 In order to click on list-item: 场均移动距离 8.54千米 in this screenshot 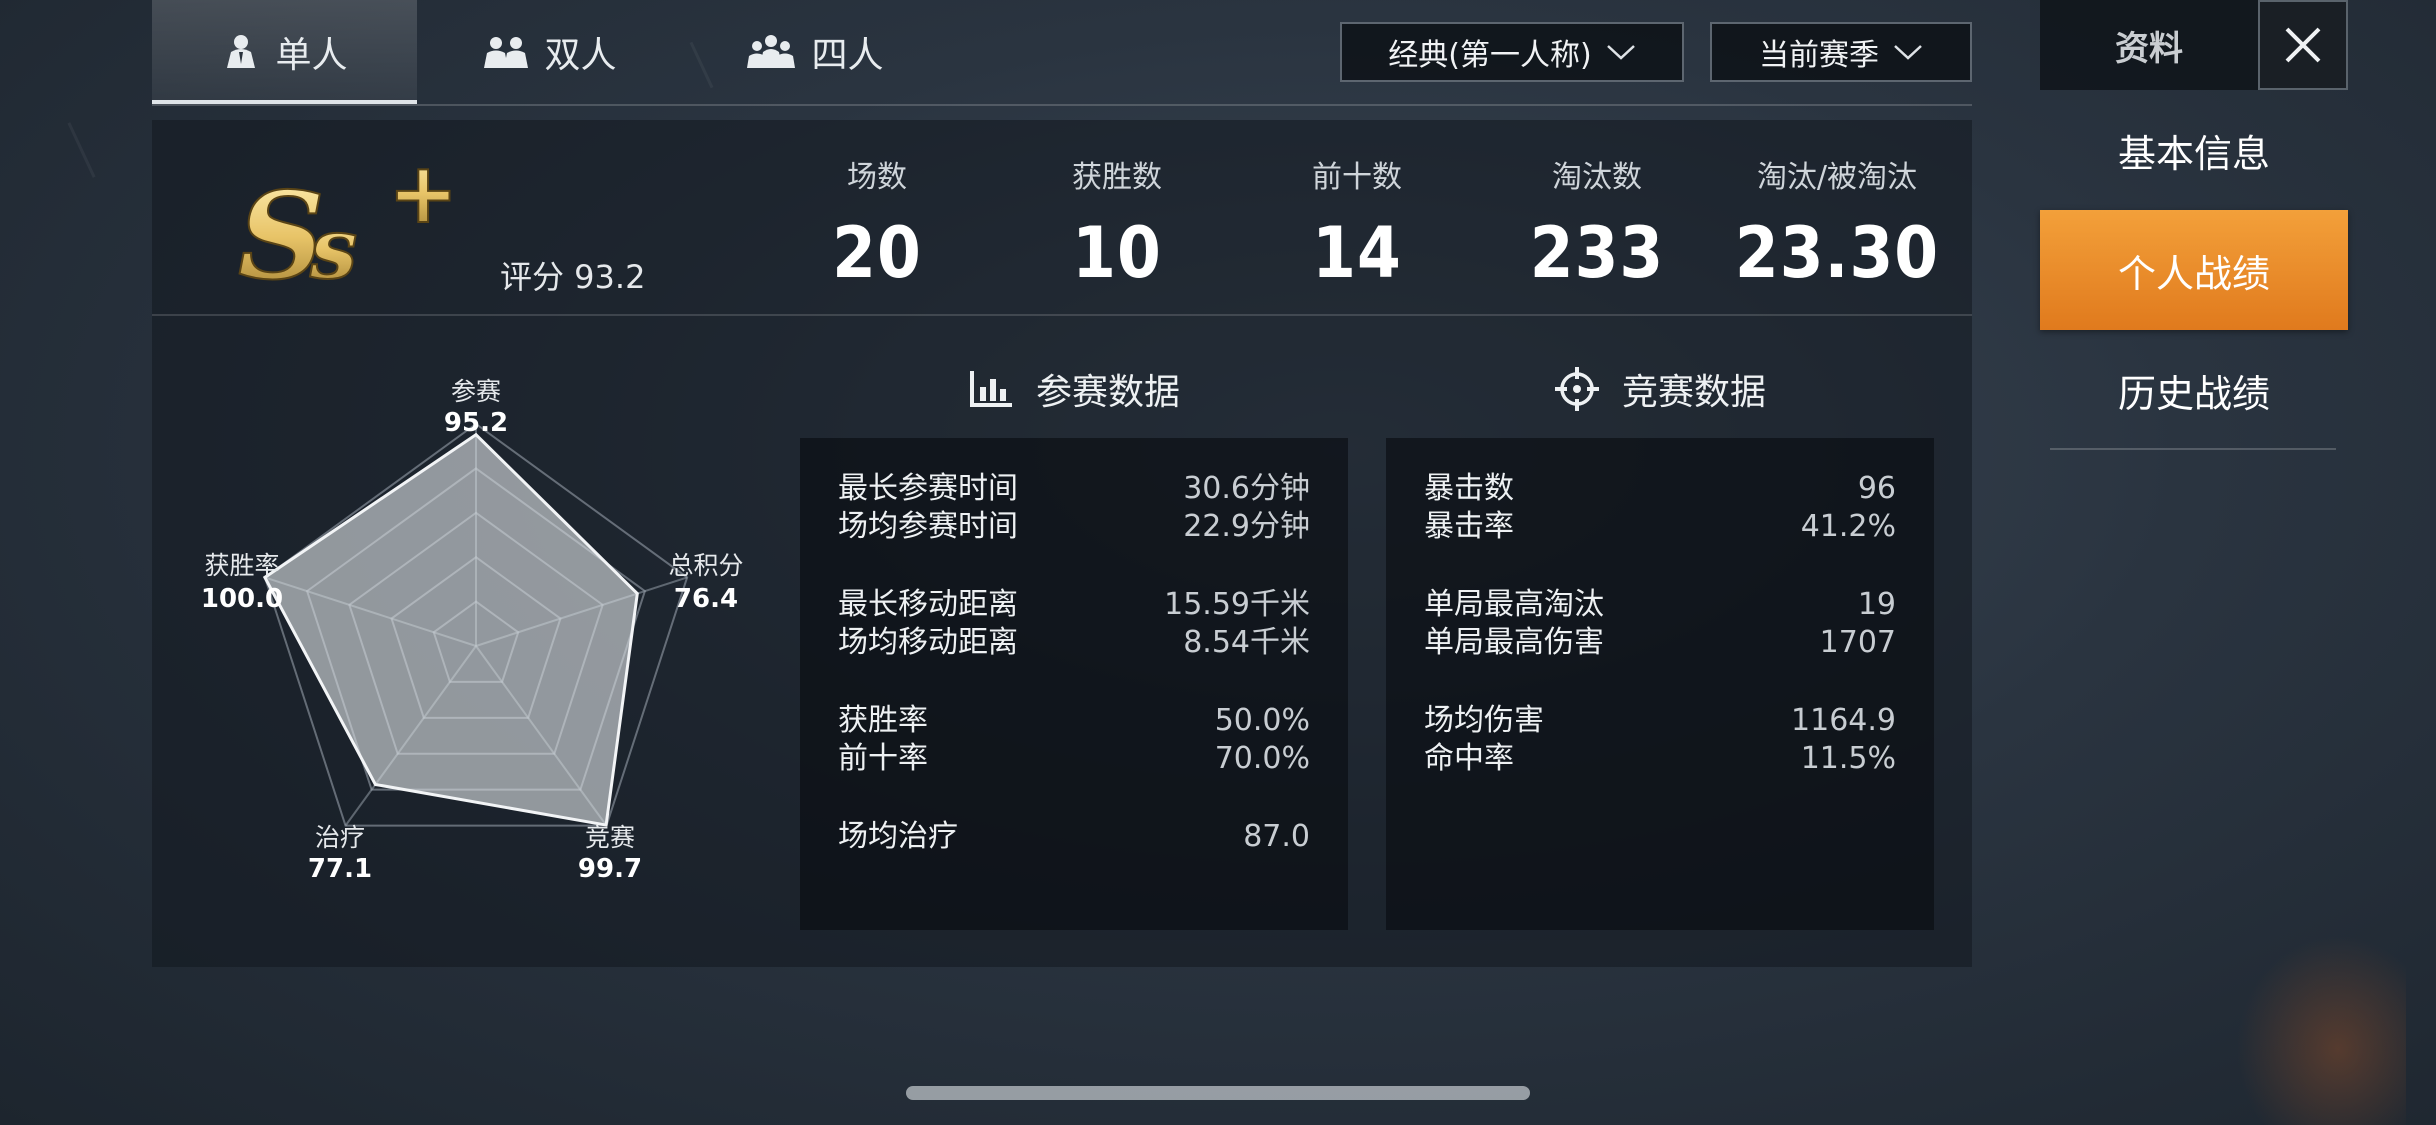, I will do `click(1074, 643)`.